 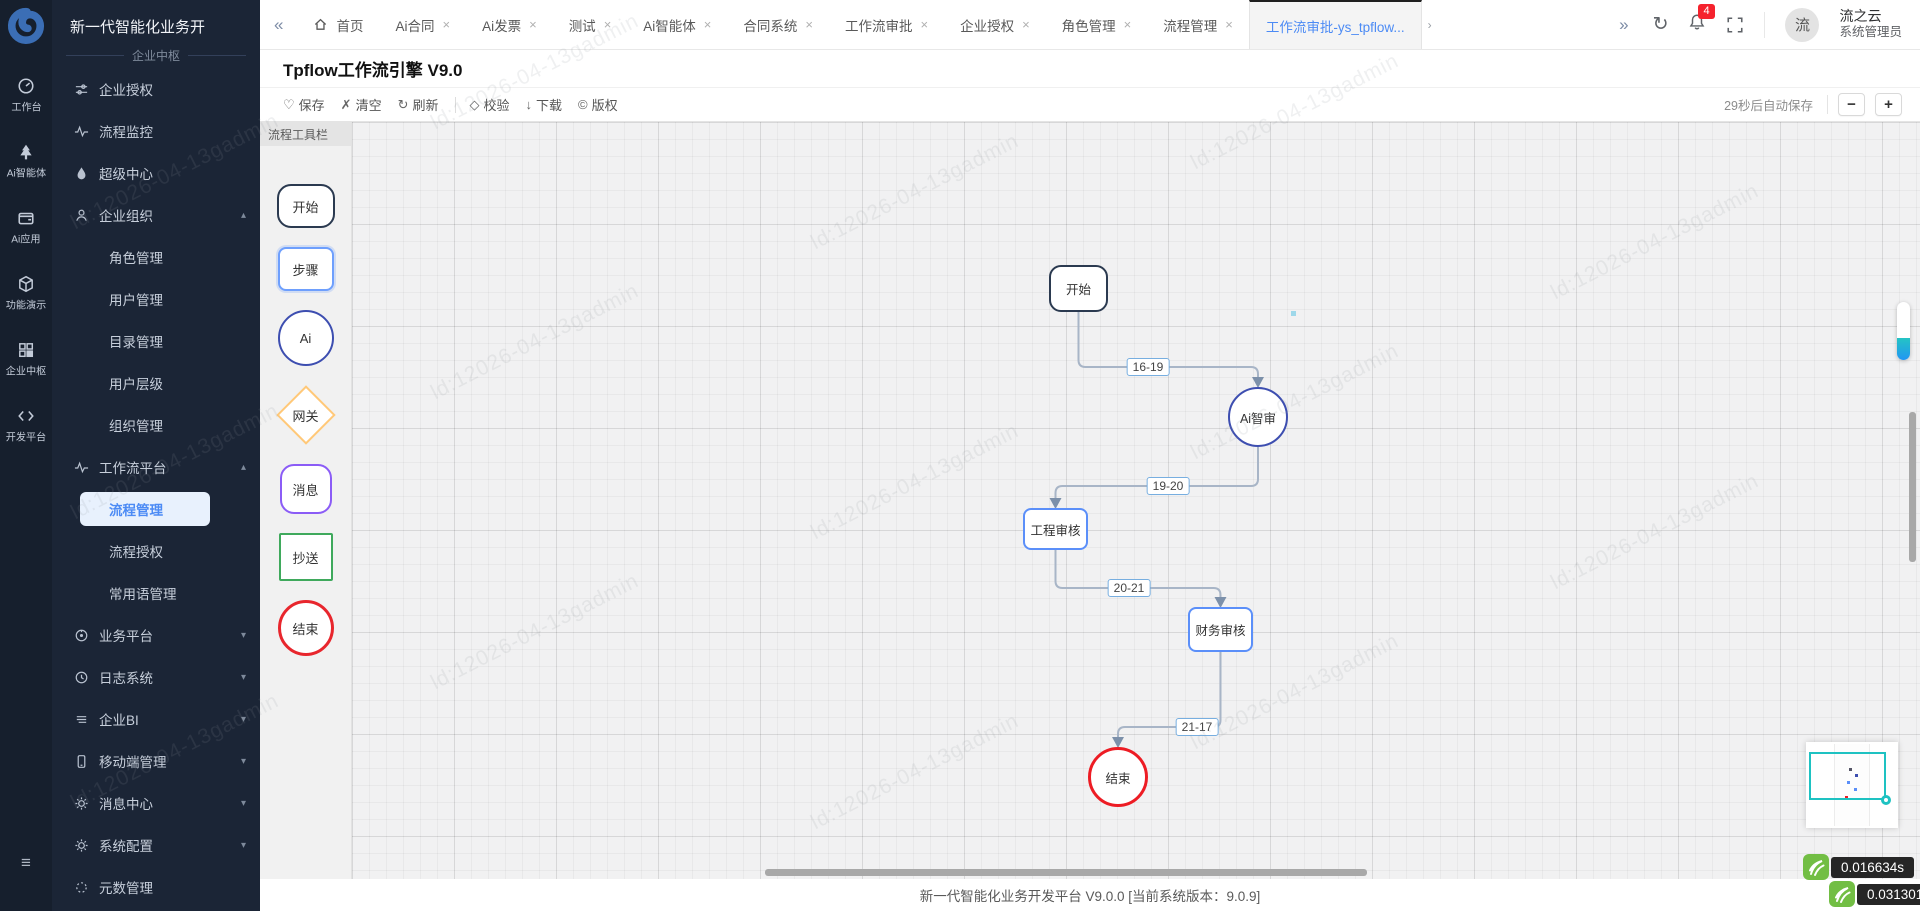 I want to click on sidebar-item-enterprise-auth: 企业授权, so click(x=156, y=89).